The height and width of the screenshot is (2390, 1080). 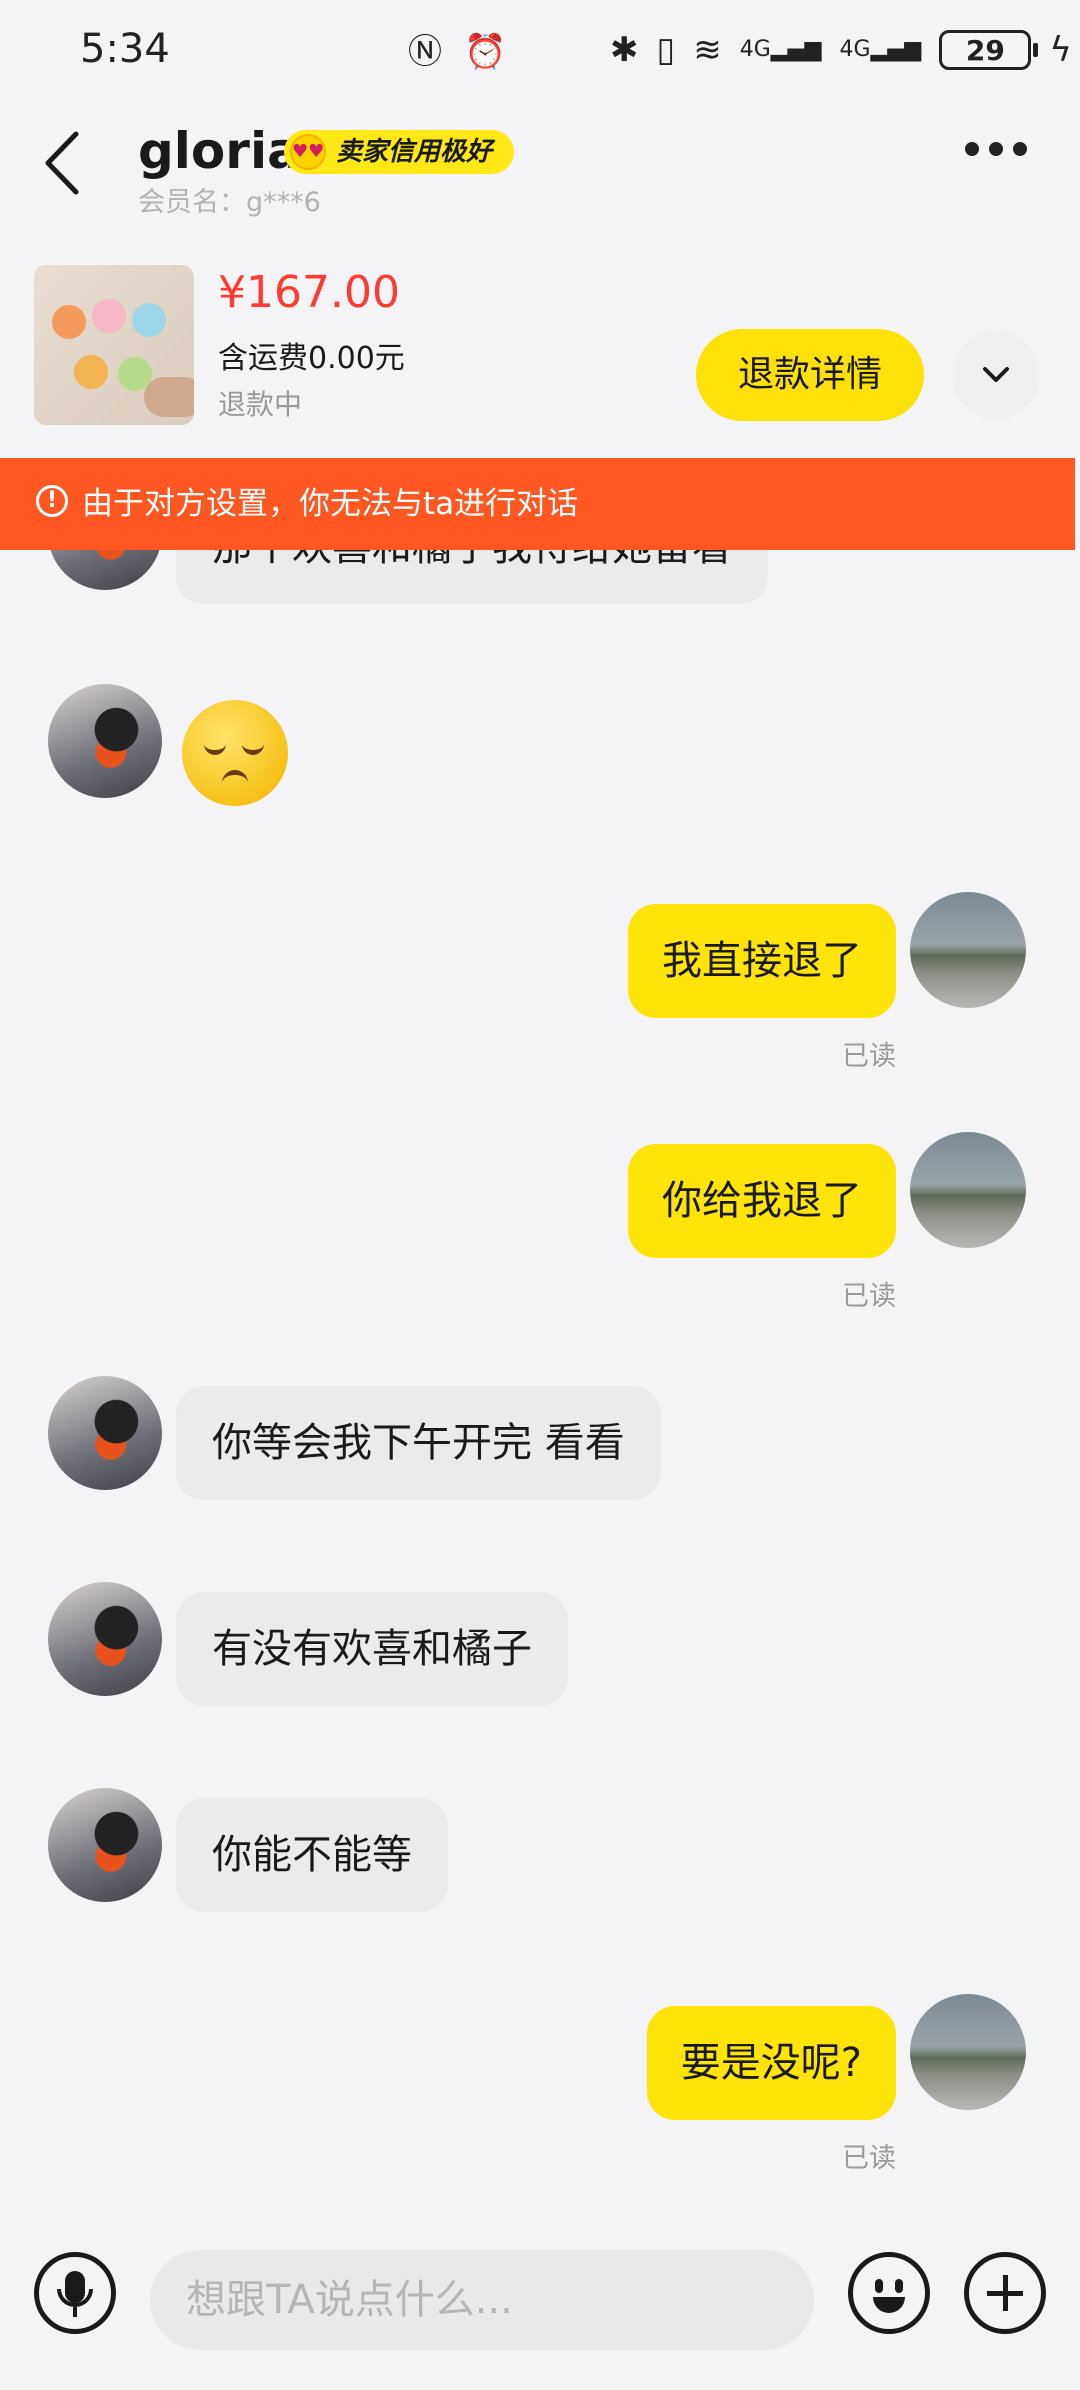 What do you see at coordinates (880, 49) in the screenshot?
I see `signal-icon-2: 4G▂▄▆` at bounding box center [880, 49].